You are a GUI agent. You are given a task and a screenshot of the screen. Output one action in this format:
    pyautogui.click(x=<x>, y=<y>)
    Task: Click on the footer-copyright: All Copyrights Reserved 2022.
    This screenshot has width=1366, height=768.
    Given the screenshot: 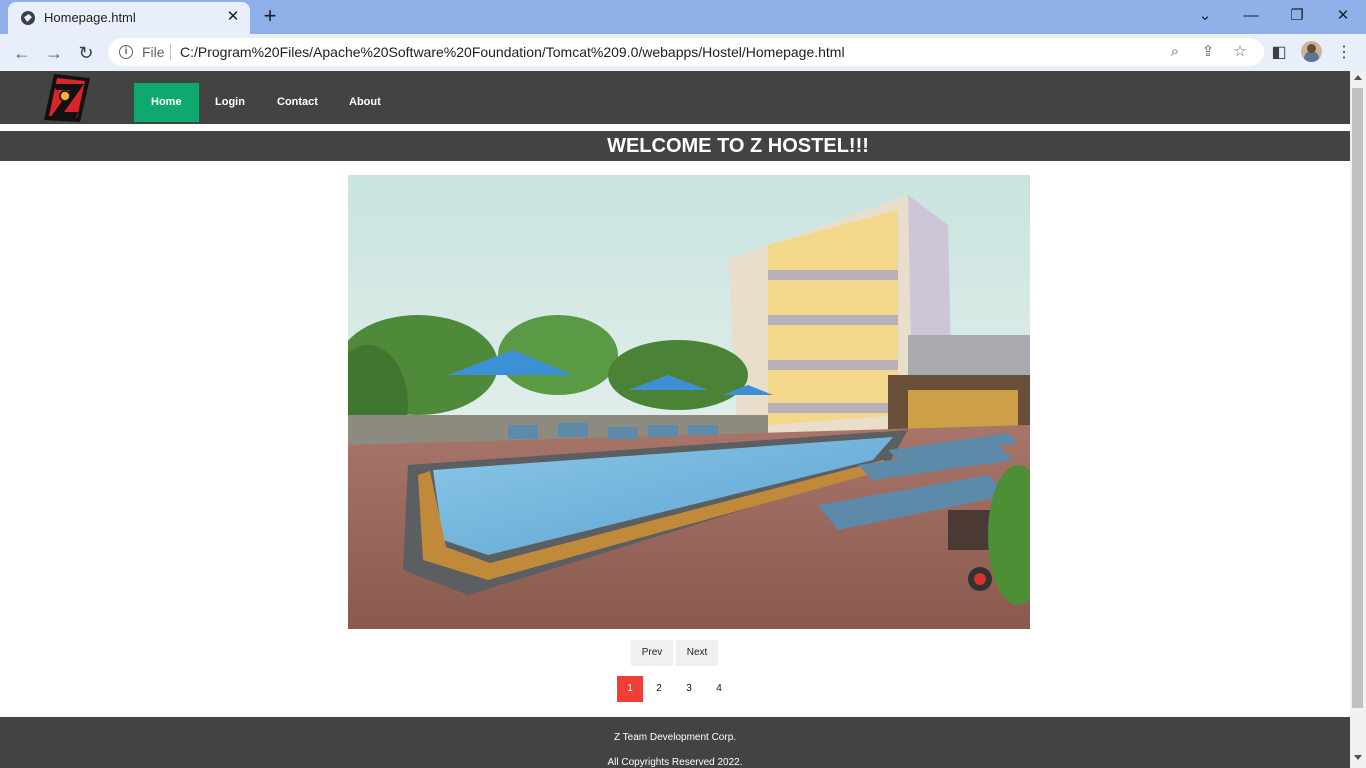 What is the action you would take?
    pyautogui.click(x=675, y=762)
    